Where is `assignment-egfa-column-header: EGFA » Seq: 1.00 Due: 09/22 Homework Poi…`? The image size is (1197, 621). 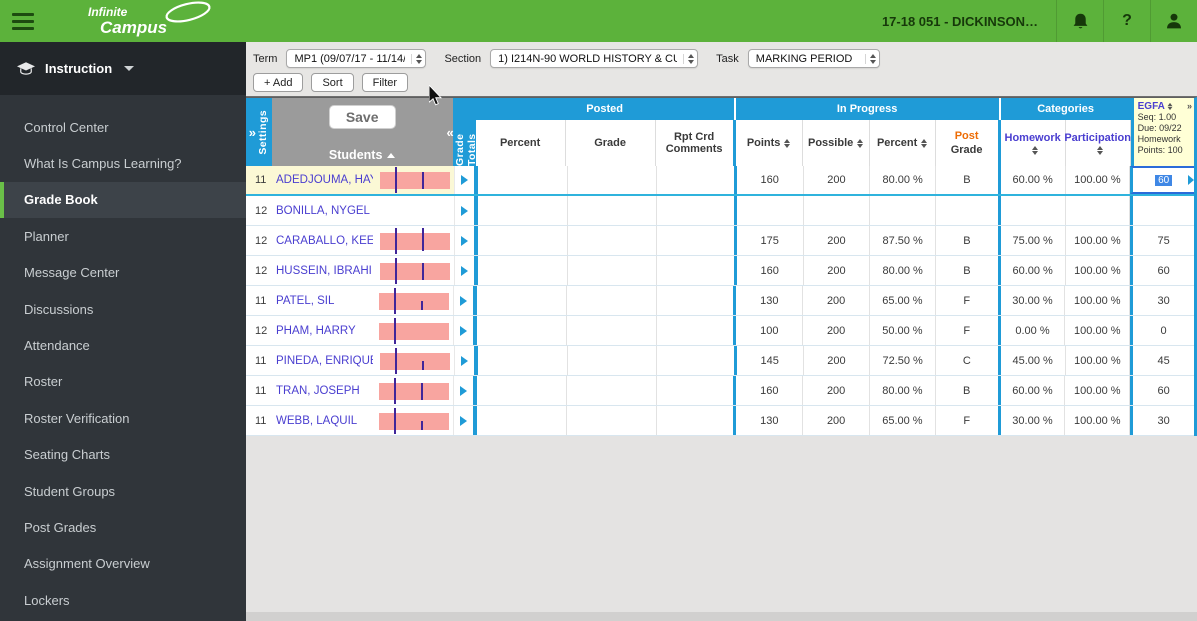
assignment-egfa-column-header: EGFA » Seq: 1.00 Due: 09/22 Homework Poi… is located at coordinates (1162, 132).